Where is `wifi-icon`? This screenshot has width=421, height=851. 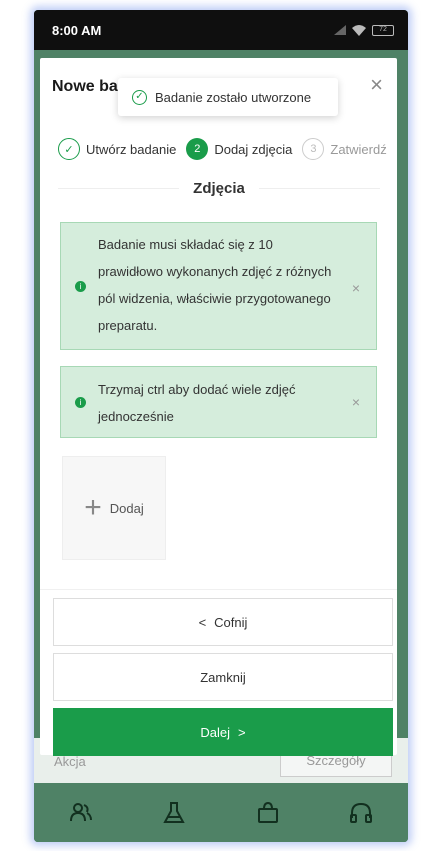 wifi-icon is located at coordinates (359, 30).